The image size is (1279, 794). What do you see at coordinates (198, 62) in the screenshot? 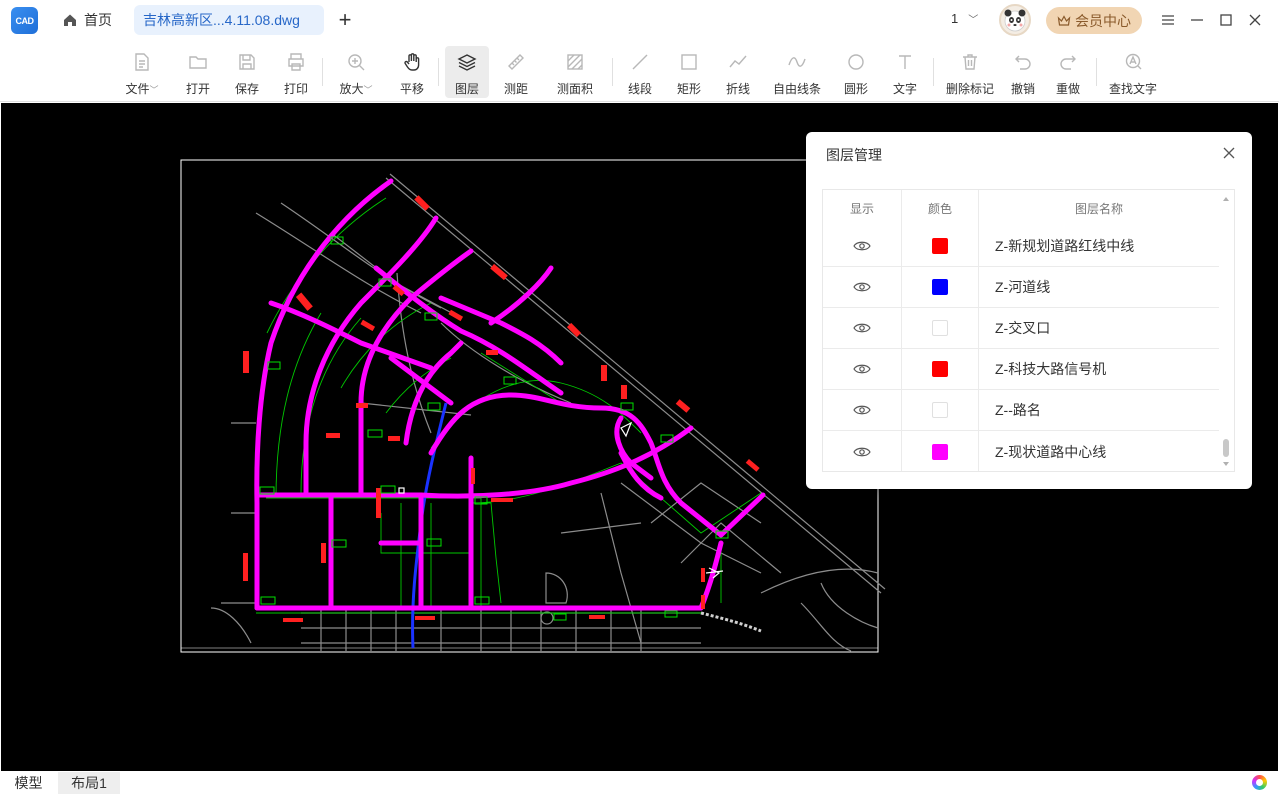
I see `folder-icon` at bounding box center [198, 62].